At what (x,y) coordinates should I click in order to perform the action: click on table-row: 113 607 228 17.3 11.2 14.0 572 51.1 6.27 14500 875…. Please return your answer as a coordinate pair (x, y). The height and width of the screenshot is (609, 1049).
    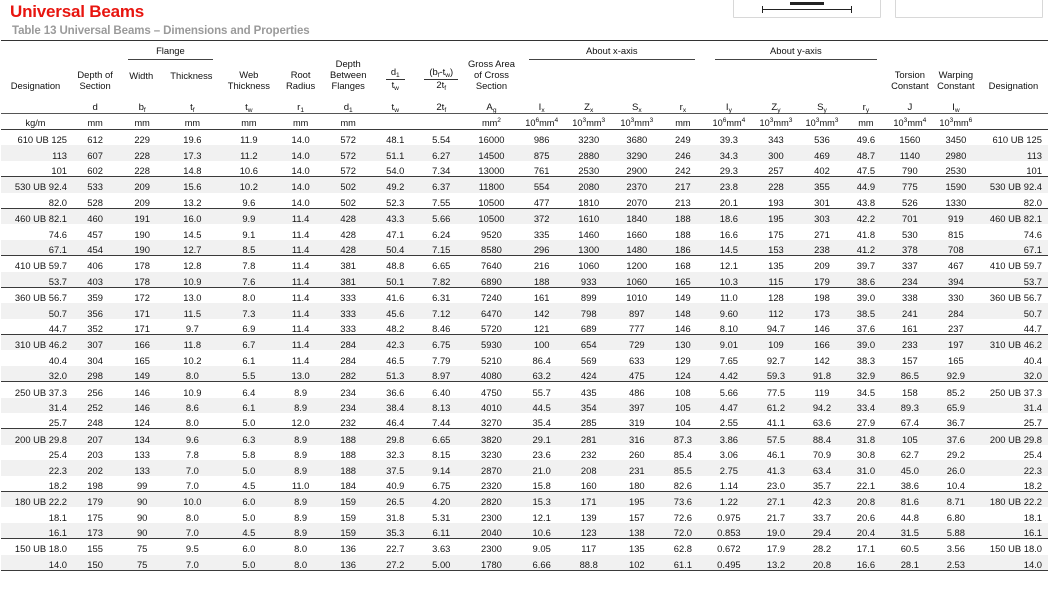
    Looking at the image, I should click on (524, 153).